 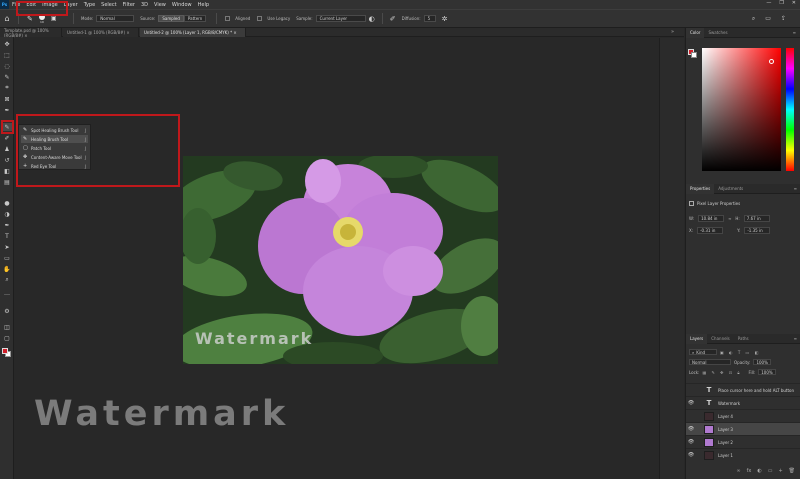 I want to click on menu-select: Select, so click(x=108, y=5).